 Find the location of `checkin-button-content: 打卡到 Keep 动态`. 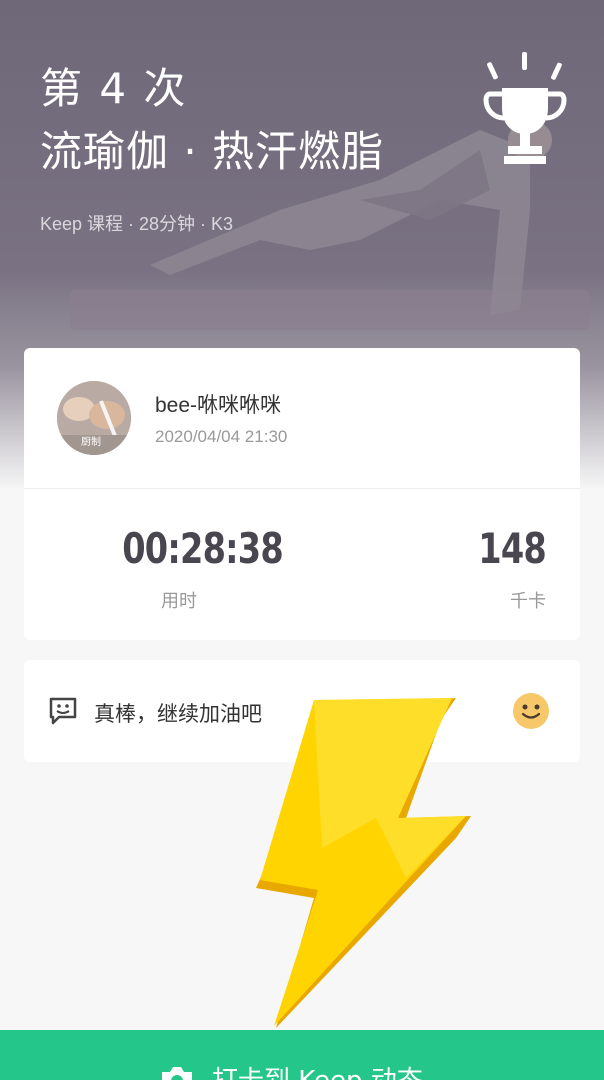

checkin-button-content: 打卡到 Keep 动态 is located at coordinates (291, 1070).